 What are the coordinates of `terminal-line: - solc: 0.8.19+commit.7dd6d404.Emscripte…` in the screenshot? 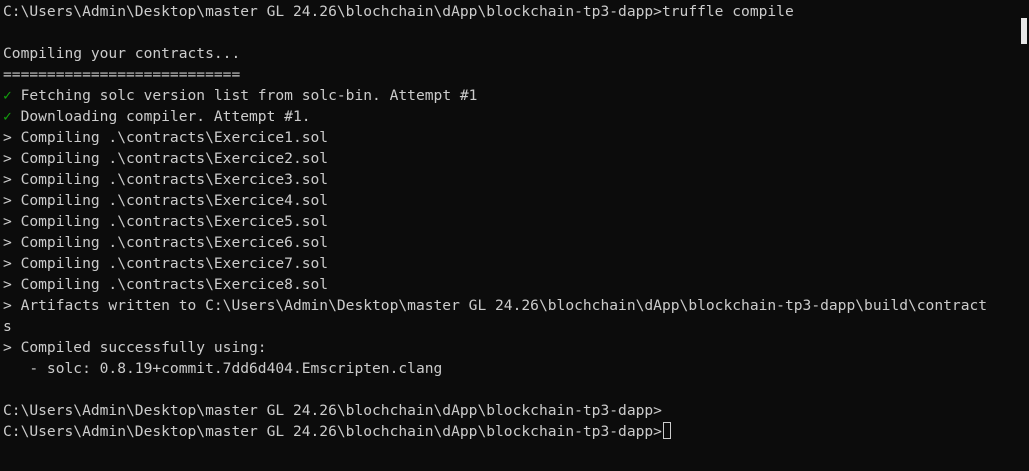 It's located at (516, 368).